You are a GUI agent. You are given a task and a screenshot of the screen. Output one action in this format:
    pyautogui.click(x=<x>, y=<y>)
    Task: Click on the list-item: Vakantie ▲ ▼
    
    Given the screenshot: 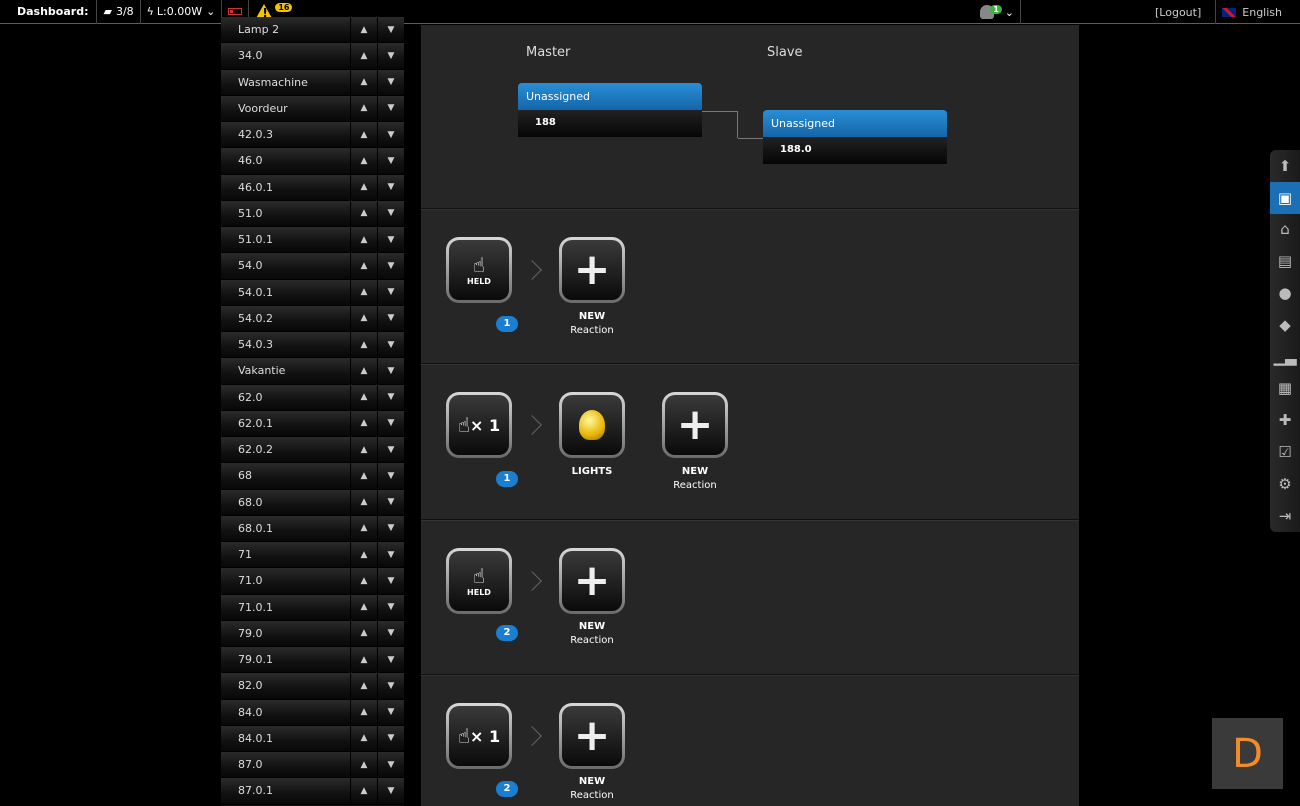 What is the action you would take?
    pyautogui.click(x=312, y=371)
    